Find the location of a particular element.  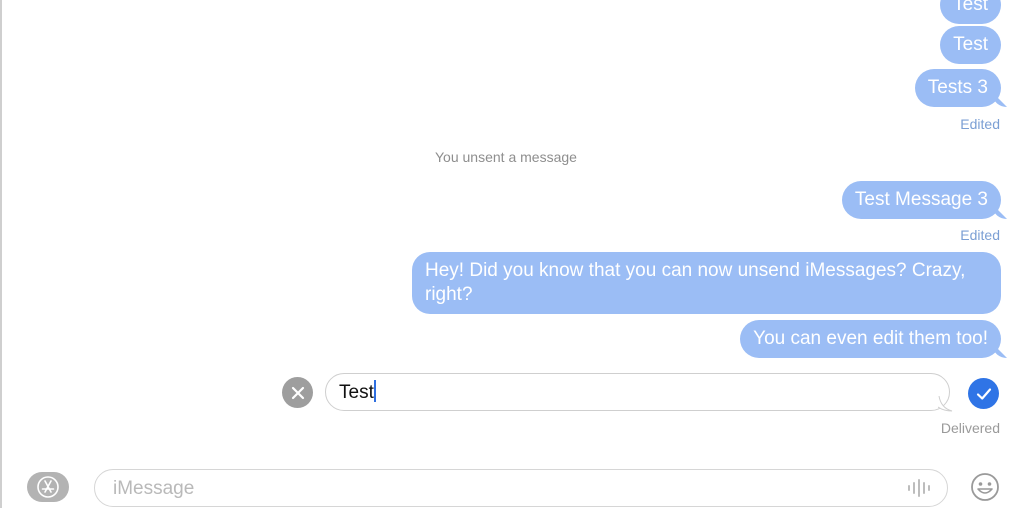

confirm-edit-button is located at coordinates (983, 393).